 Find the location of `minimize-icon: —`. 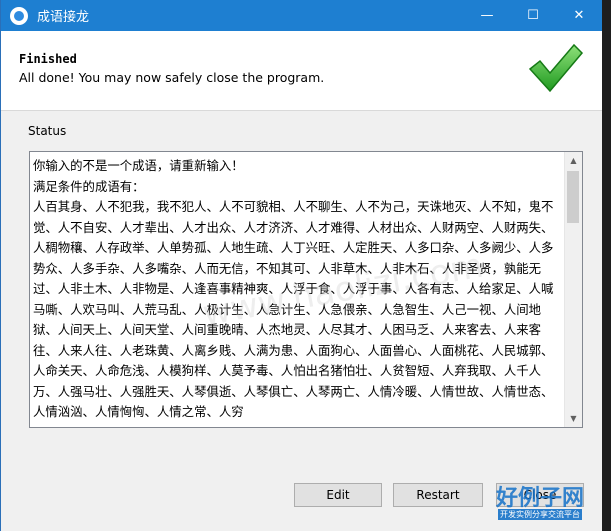

minimize-icon: — is located at coordinates (487, 15).